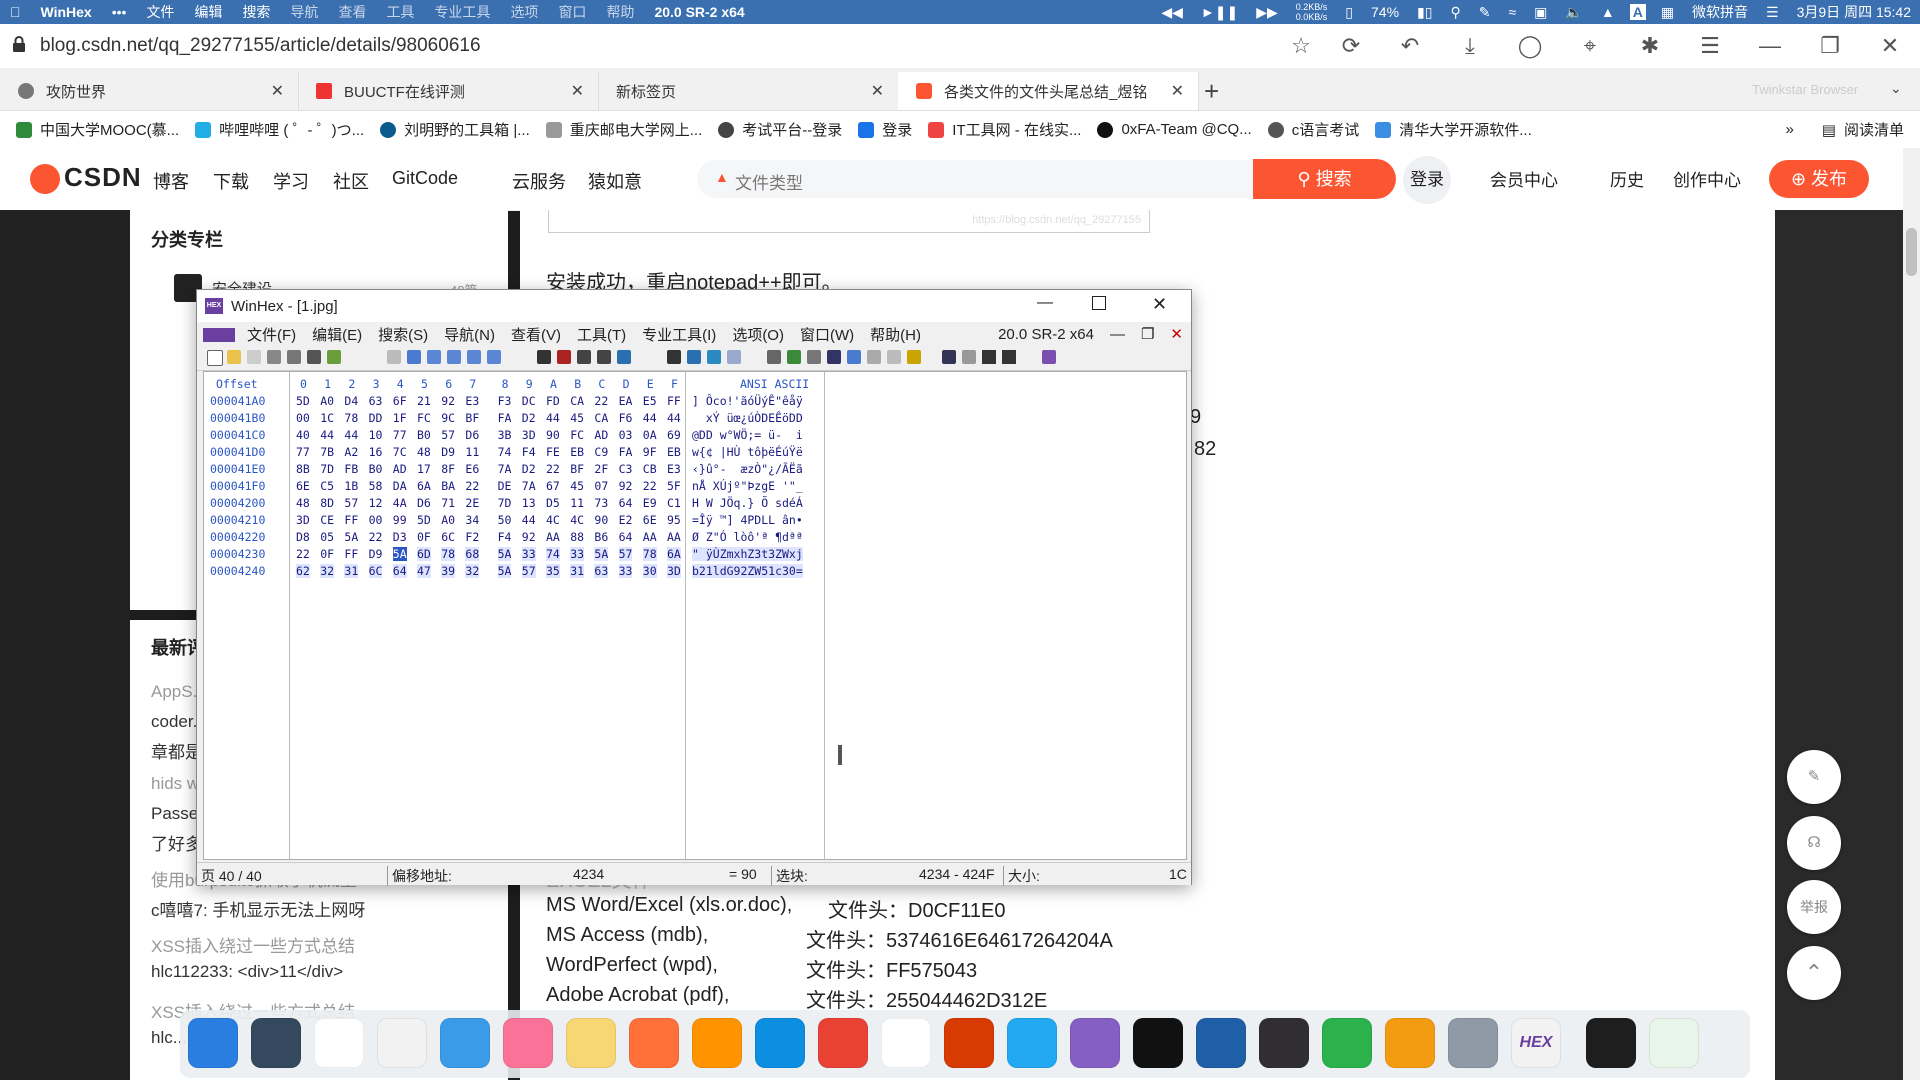 The image size is (1920, 1080). What do you see at coordinates (339, 1043) in the screenshot?
I see `qq-icon` at bounding box center [339, 1043].